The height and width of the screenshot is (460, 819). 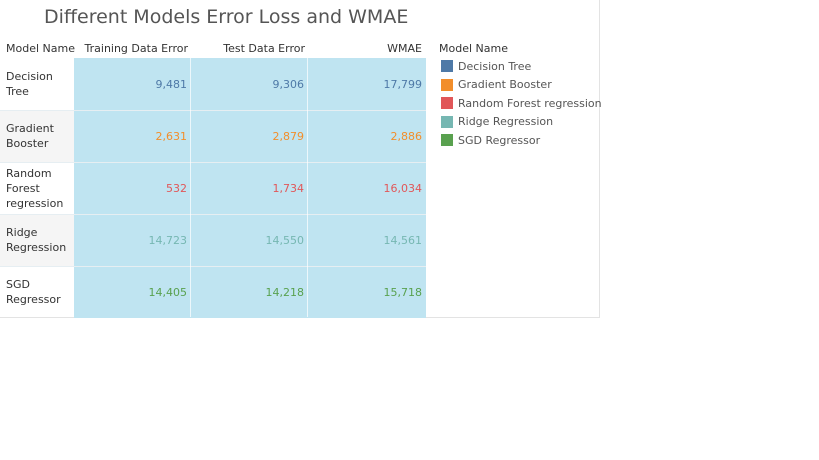 I want to click on row-label: SGD Regressor, so click(x=33, y=292).